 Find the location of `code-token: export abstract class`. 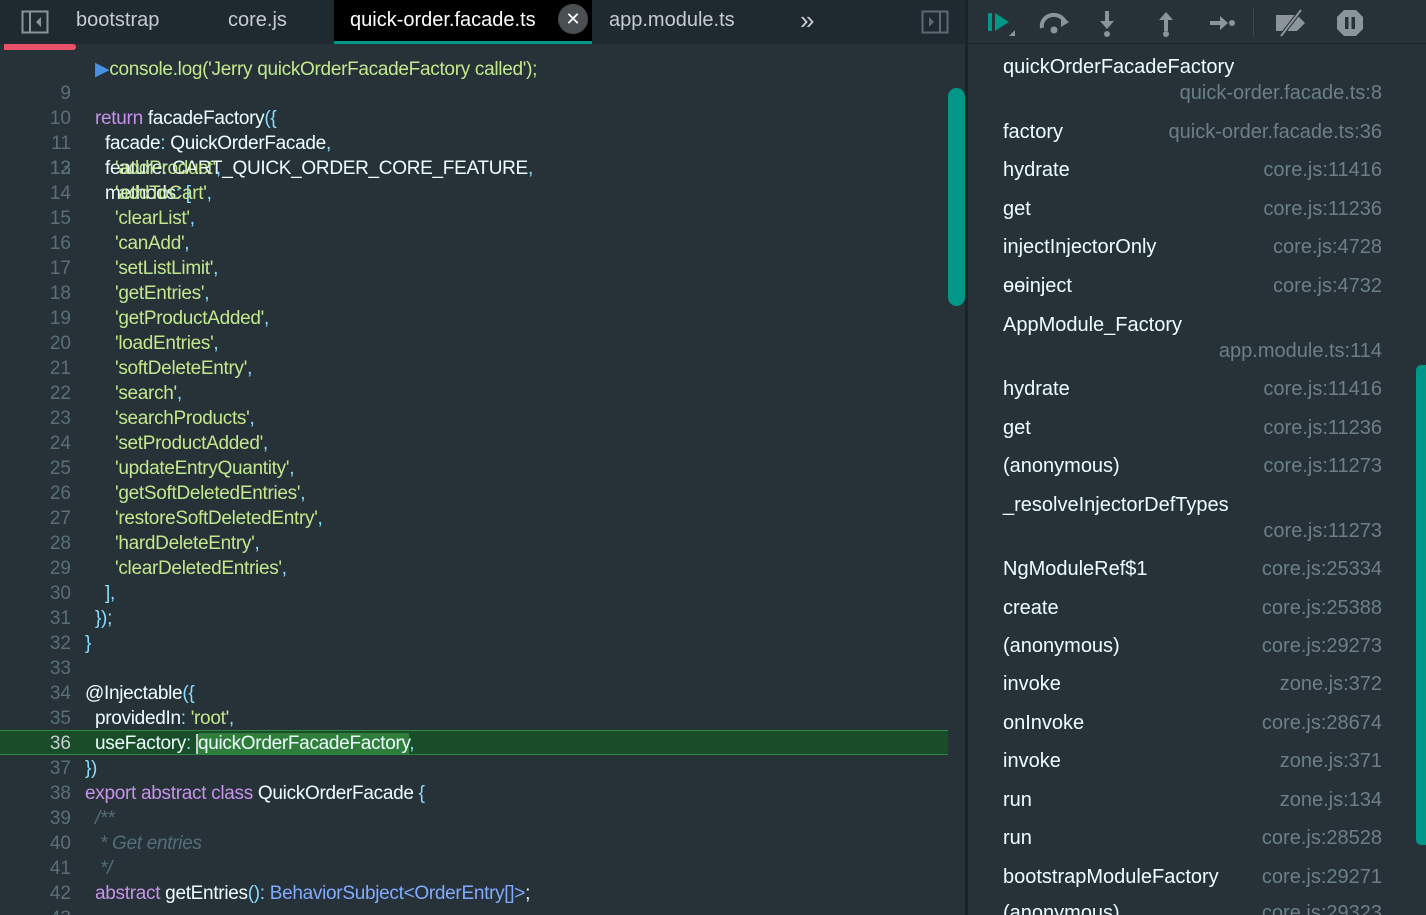

code-token: export abstract class is located at coordinates (171, 793).